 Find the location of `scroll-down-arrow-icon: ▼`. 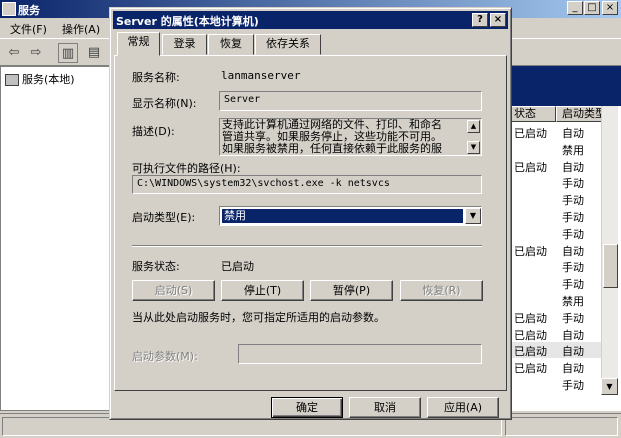

scroll-down-arrow-icon: ▼ is located at coordinates (609, 386).